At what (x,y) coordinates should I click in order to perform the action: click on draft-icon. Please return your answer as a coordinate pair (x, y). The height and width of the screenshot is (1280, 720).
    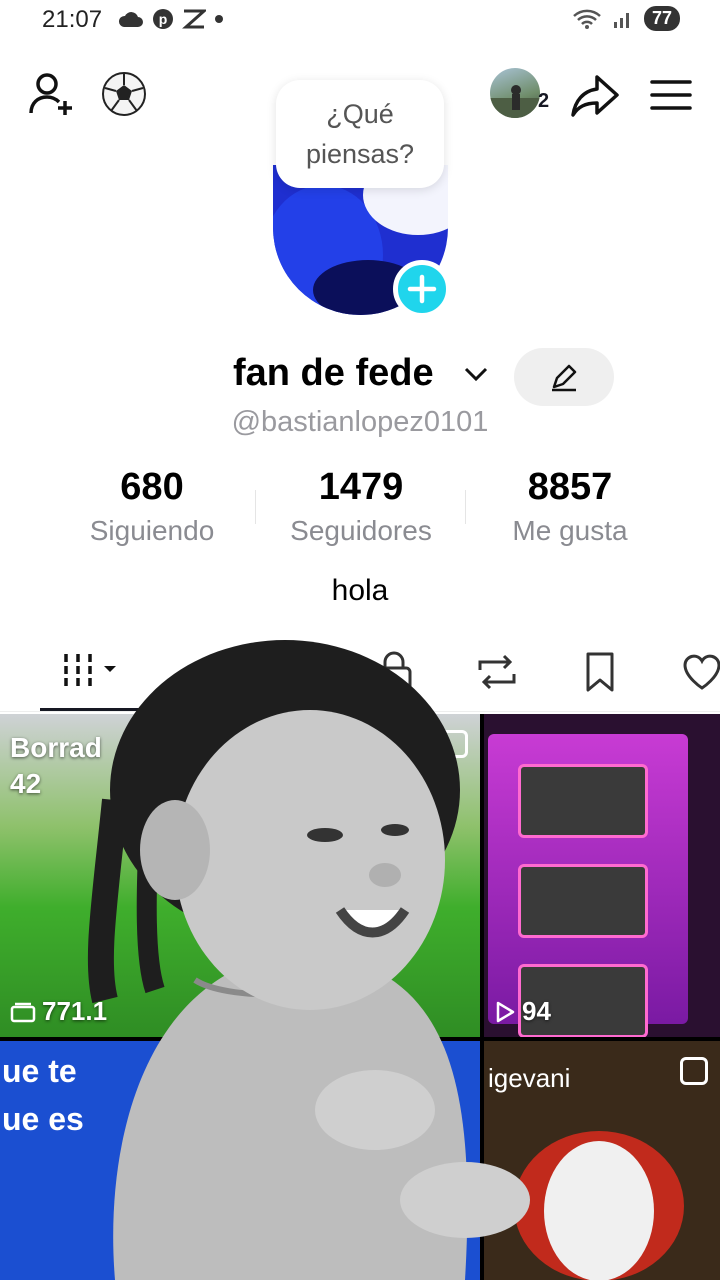
    Looking at the image, I should click on (23, 1012).